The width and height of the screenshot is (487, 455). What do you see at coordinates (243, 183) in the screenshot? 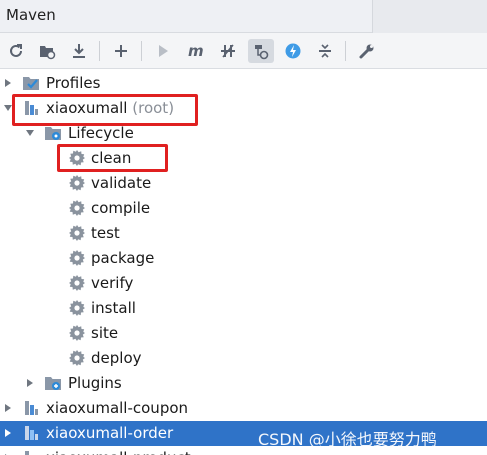
I see `tree-node-goal: validate` at bounding box center [243, 183].